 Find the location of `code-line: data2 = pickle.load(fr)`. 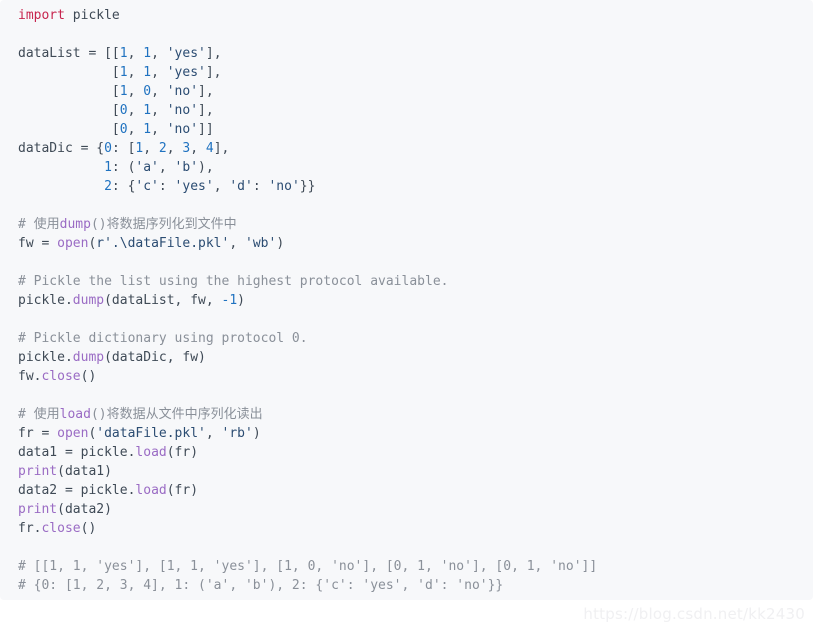

code-line: data2 = pickle.load(fr) is located at coordinates (108, 490).